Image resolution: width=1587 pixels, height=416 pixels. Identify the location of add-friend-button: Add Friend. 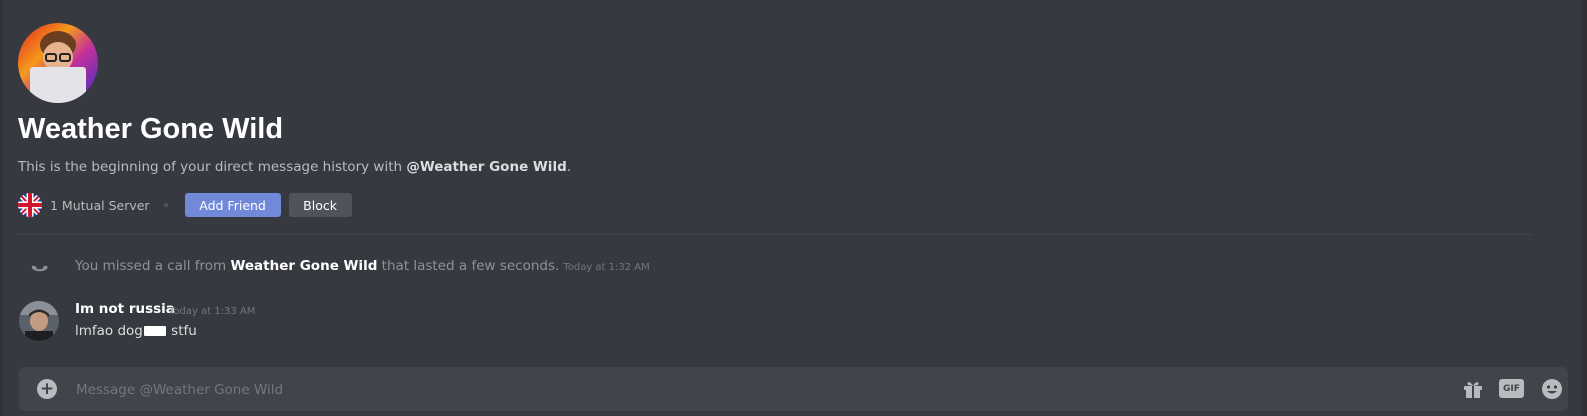
(232, 205).